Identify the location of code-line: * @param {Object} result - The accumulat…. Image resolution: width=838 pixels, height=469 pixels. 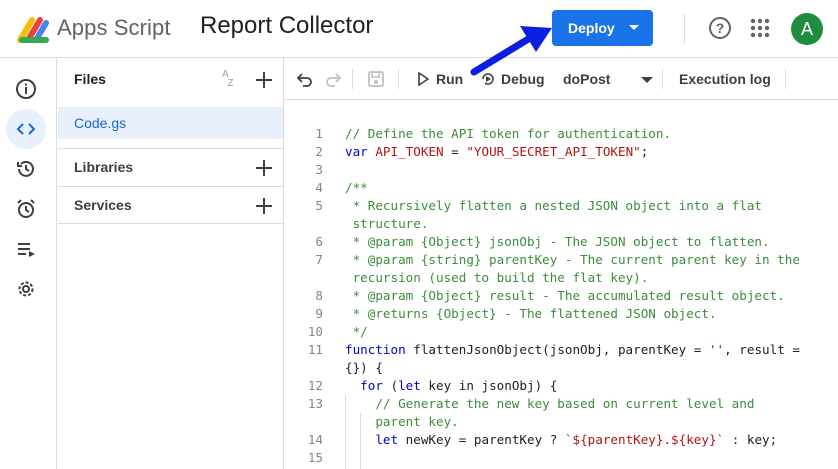
(585, 296).